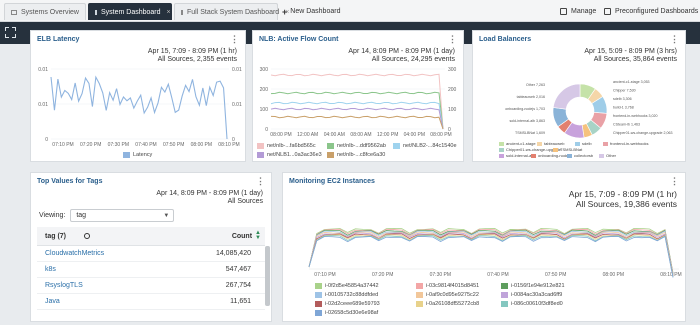 This screenshot has width=700, height=325. Describe the element at coordinates (625, 143) in the screenshot. I see `legend-item: frontend-in-webhooks` at that location.